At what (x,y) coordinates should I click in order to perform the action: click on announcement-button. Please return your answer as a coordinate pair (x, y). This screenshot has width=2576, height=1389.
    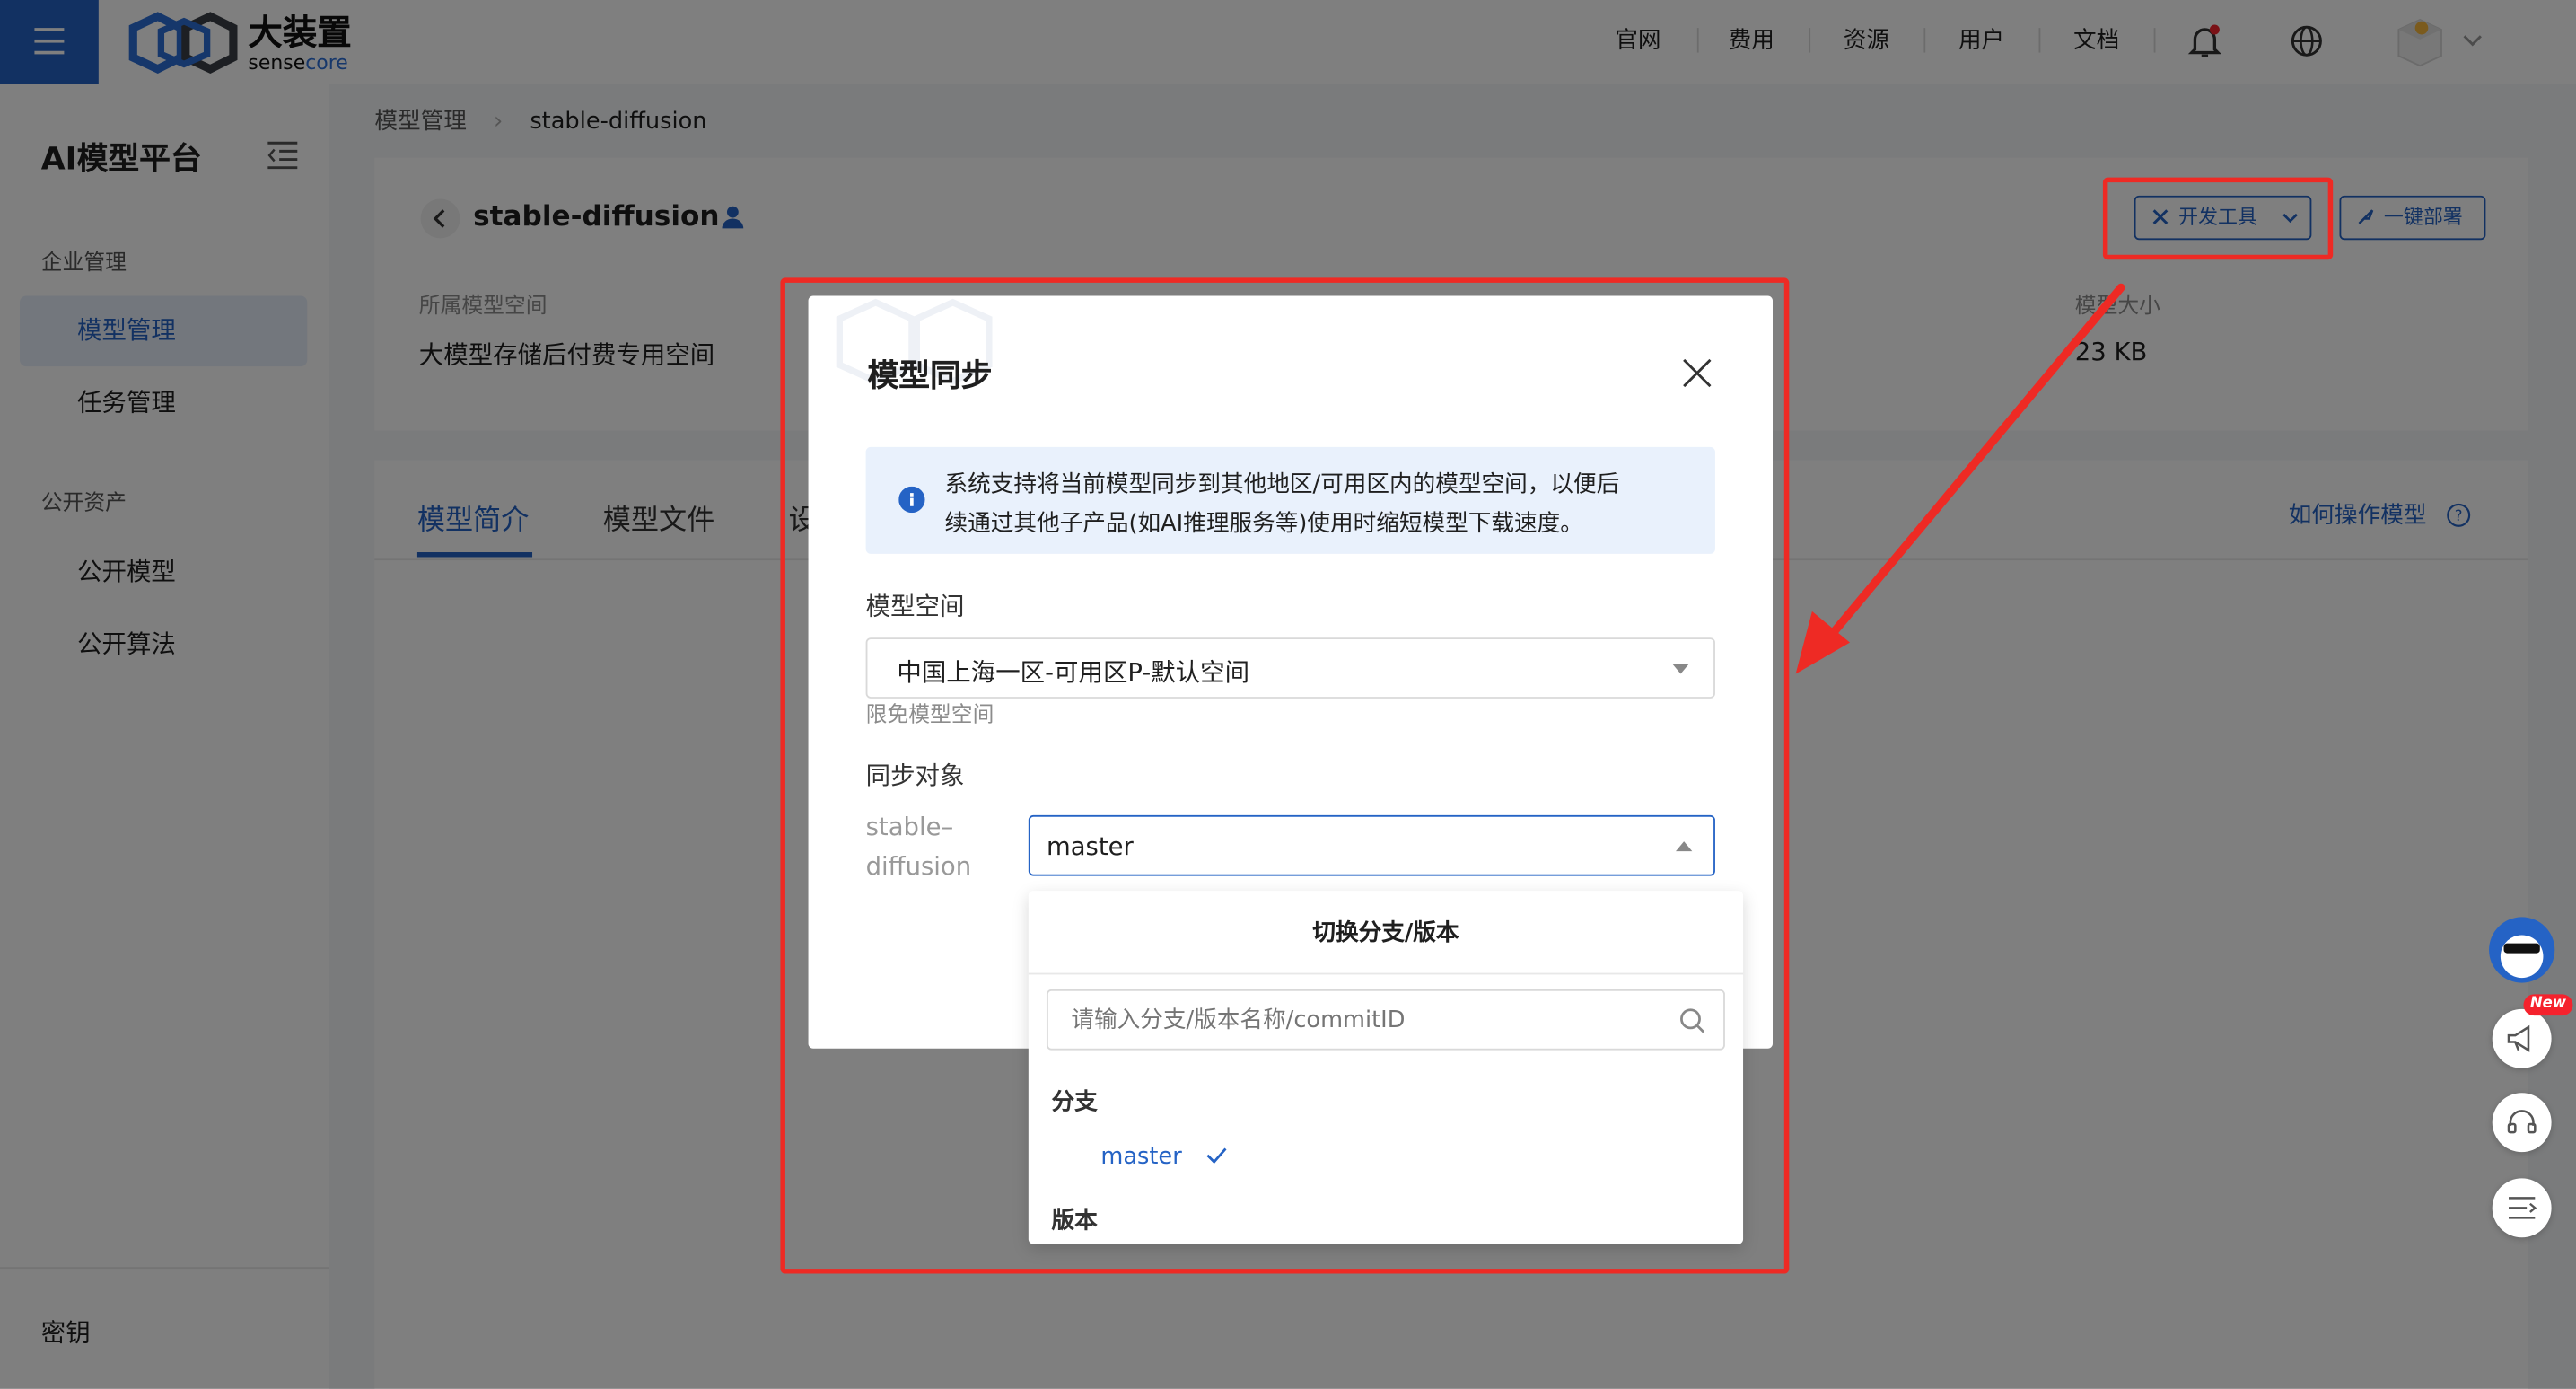
    Looking at the image, I should click on (2522, 1038).